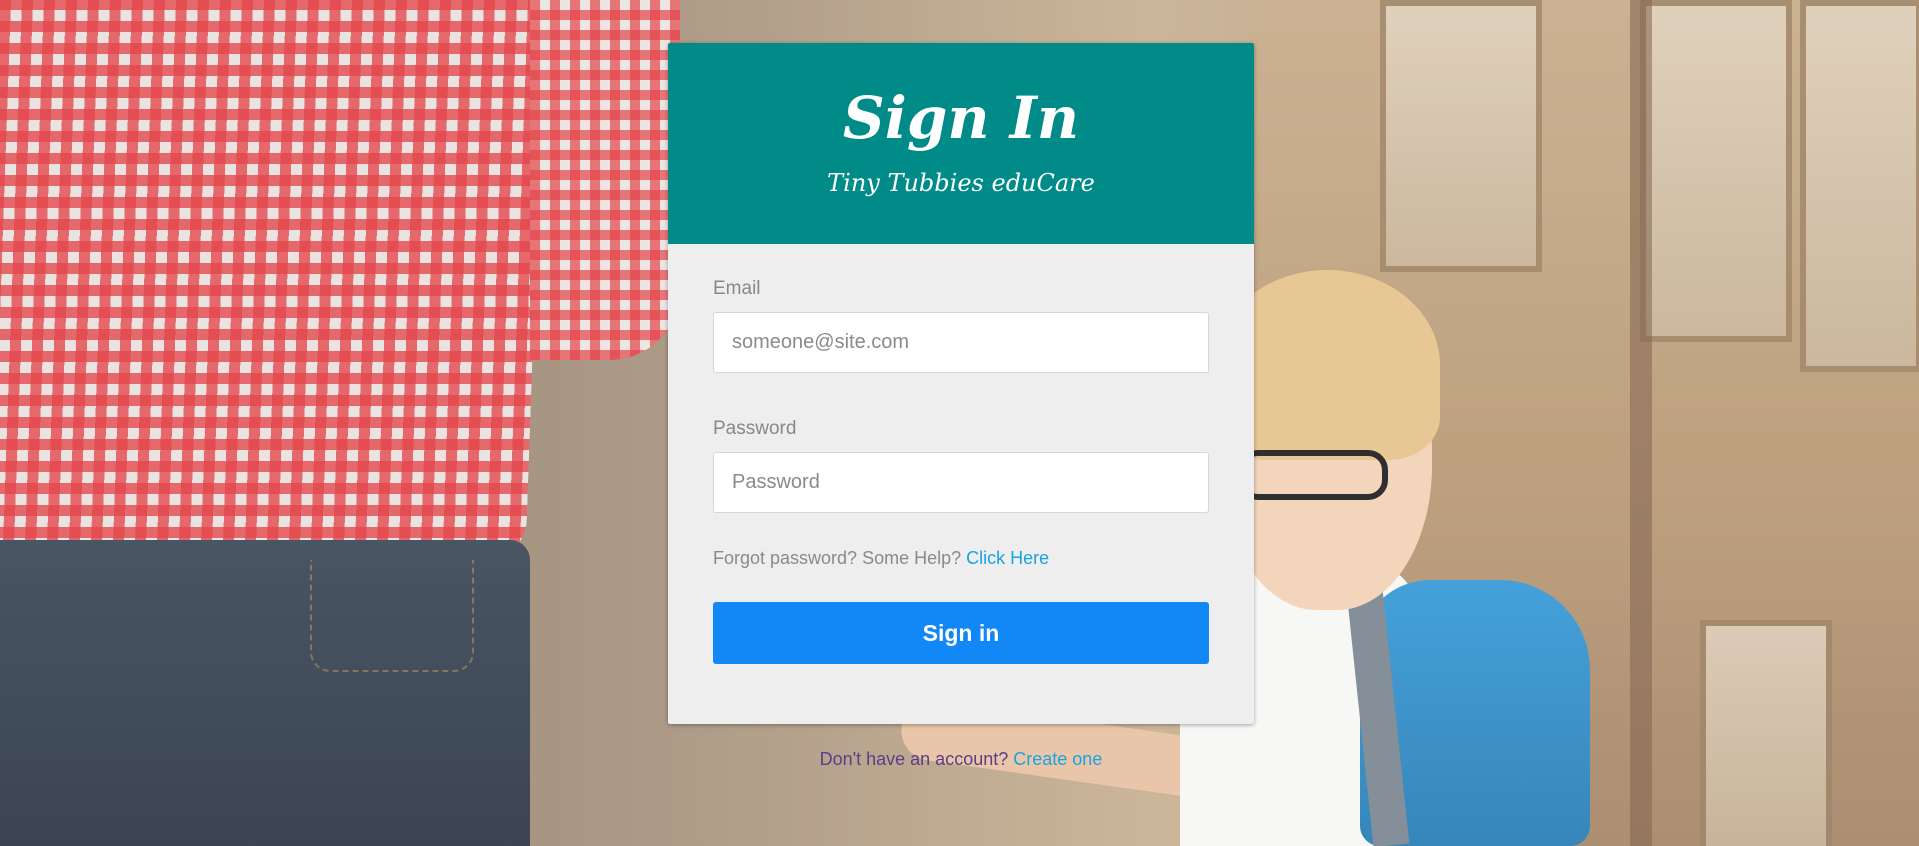 The image size is (1919, 846). What do you see at coordinates (755, 428) in the screenshot?
I see `password-label: Password` at bounding box center [755, 428].